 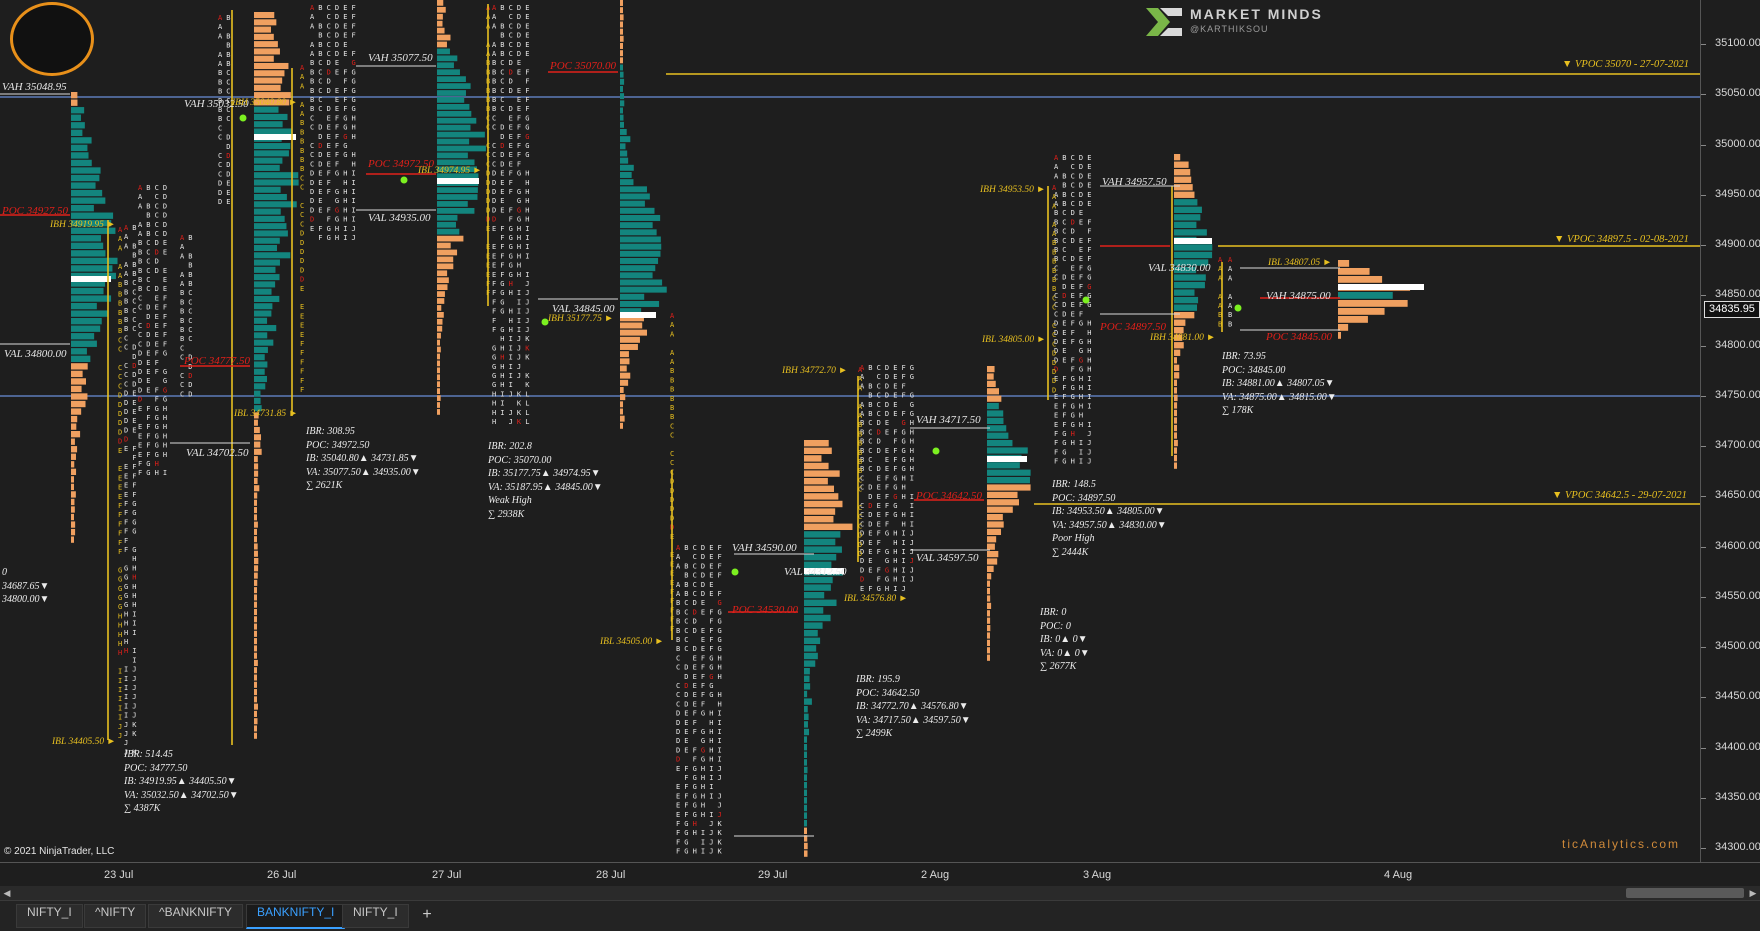 What do you see at coordinates (545, 487) in the screenshot?
I see `session-stat-line: VA: 35187.95▲ 34845.00▼` at bounding box center [545, 487].